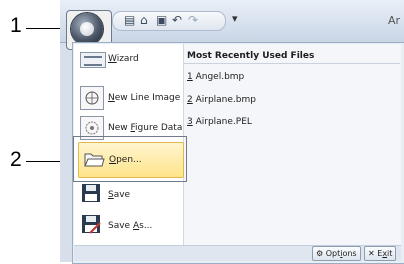 The width and height of the screenshot is (404, 264). What do you see at coordinates (162, 20) in the screenshot?
I see `save-file-icon: ▣` at bounding box center [162, 20].